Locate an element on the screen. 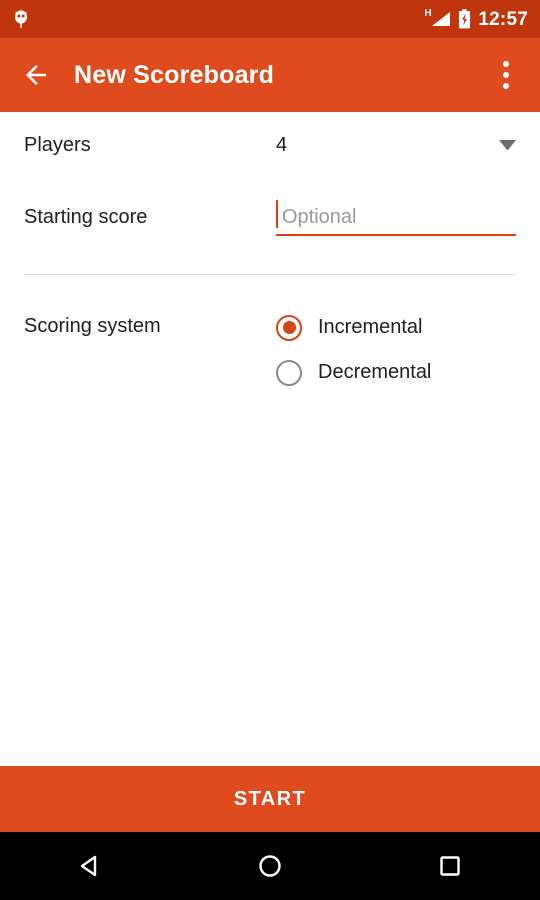  nav-home-button is located at coordinates (270, 866).